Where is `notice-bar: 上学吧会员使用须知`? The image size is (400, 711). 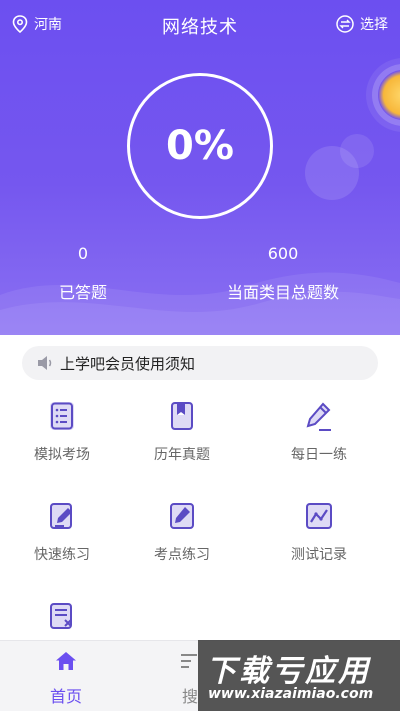 notice-bar: 上学吧会员使用须知 is located at coordinates (200, 363).